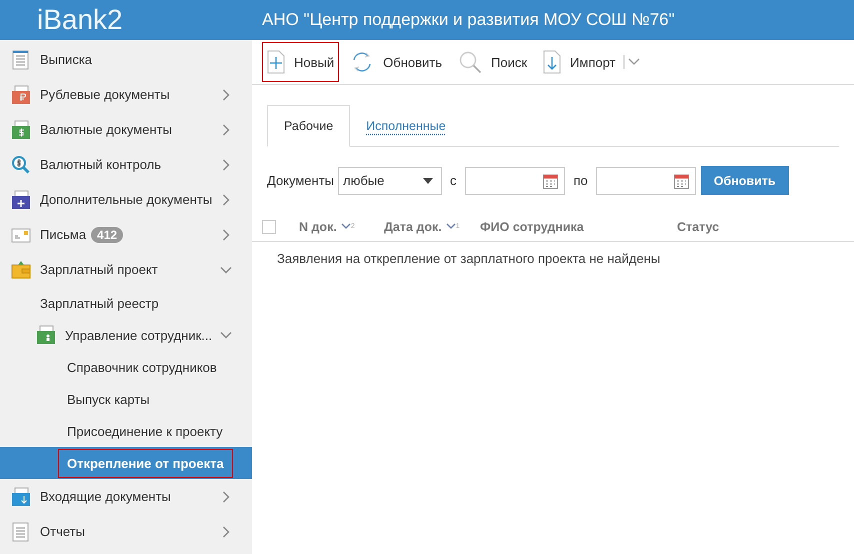 The height and width of the screenshot is (554, 854). I want to click on select-all-checkbox, so click(269, 227).